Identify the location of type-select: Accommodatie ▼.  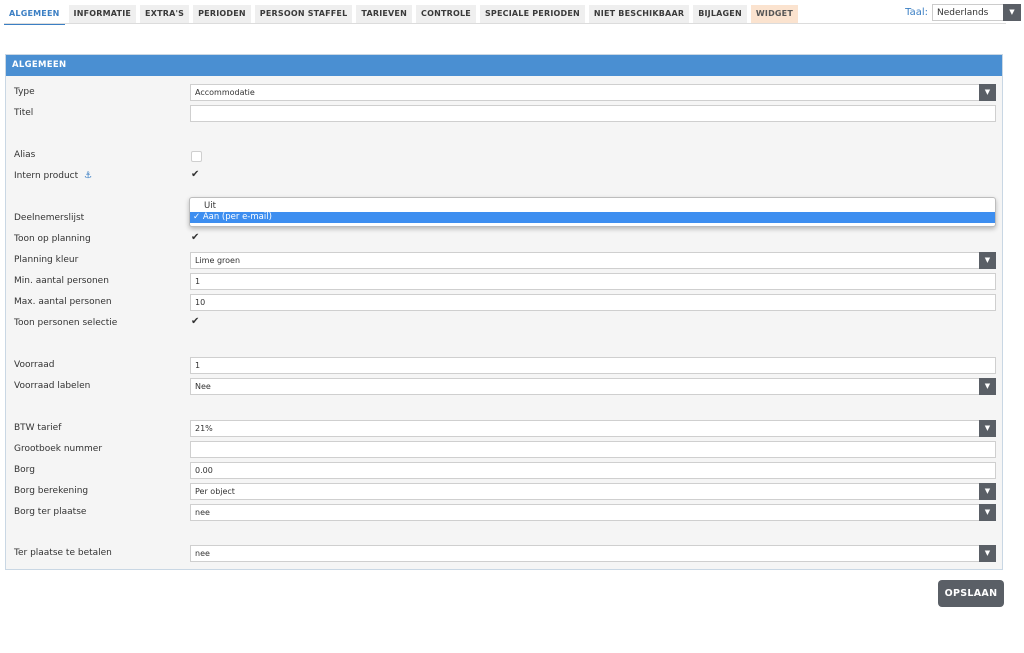
(593, 92).